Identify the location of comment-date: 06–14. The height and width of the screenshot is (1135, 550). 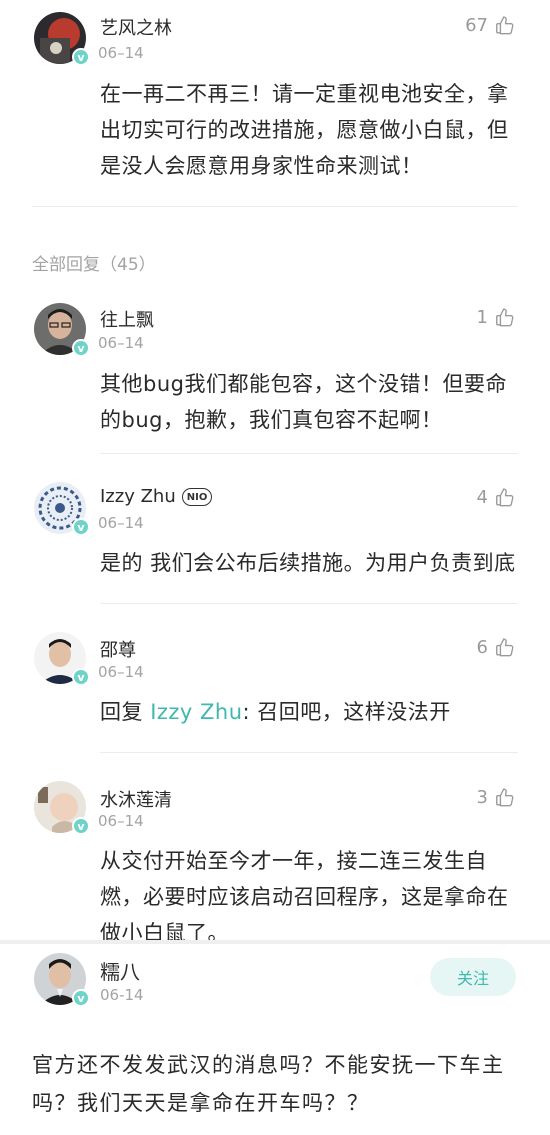
(121, 53).